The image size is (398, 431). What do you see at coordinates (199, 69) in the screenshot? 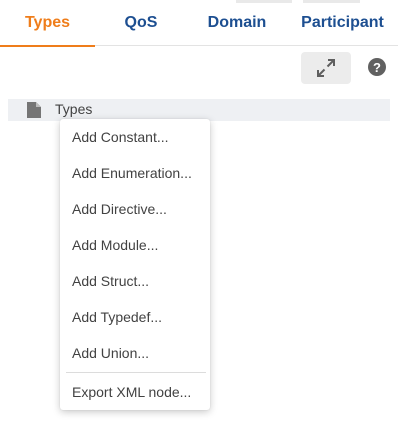
I see `toolbar: ?` at bounding box center [199, 69].